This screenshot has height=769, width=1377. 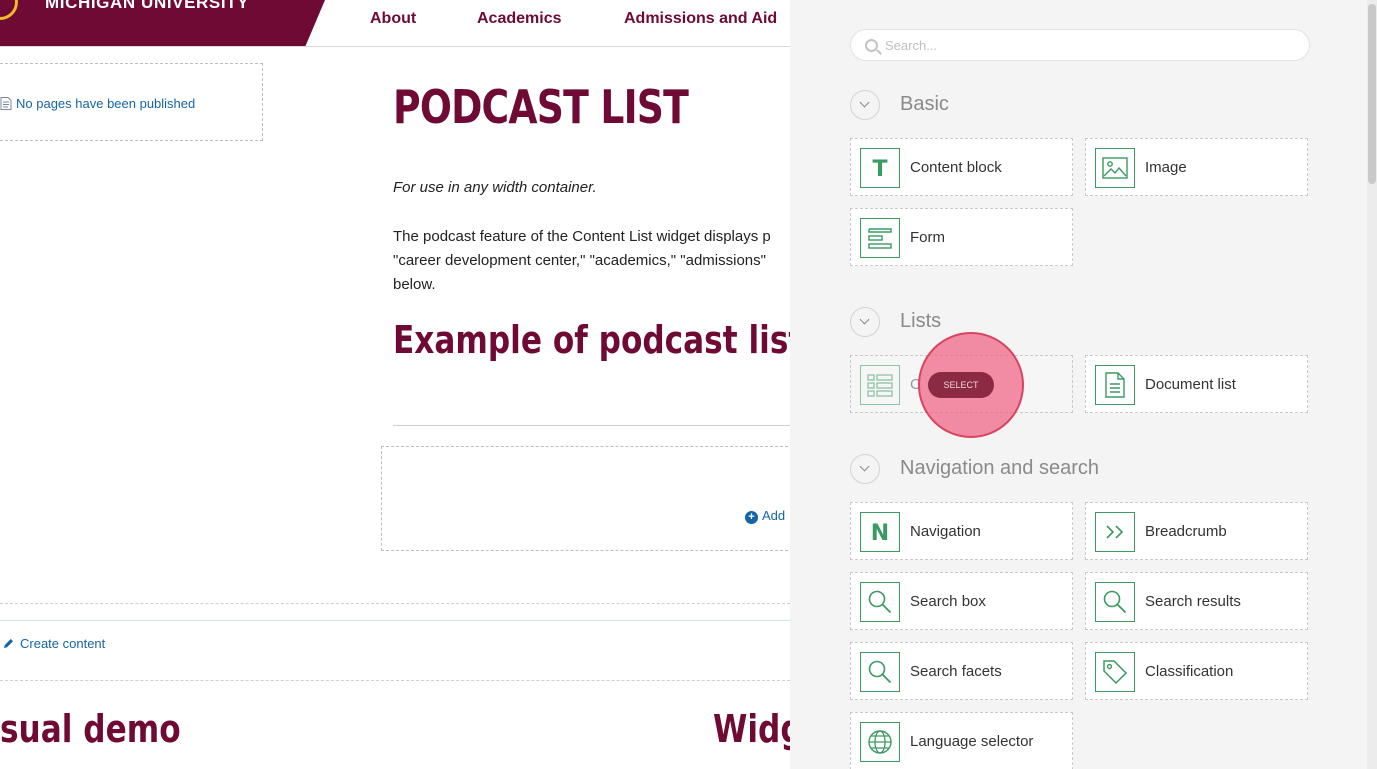 What do you see at coordinates (927, 237) in the screenshot?
I see `widget-label: Form` at bounding box center [927, 237].